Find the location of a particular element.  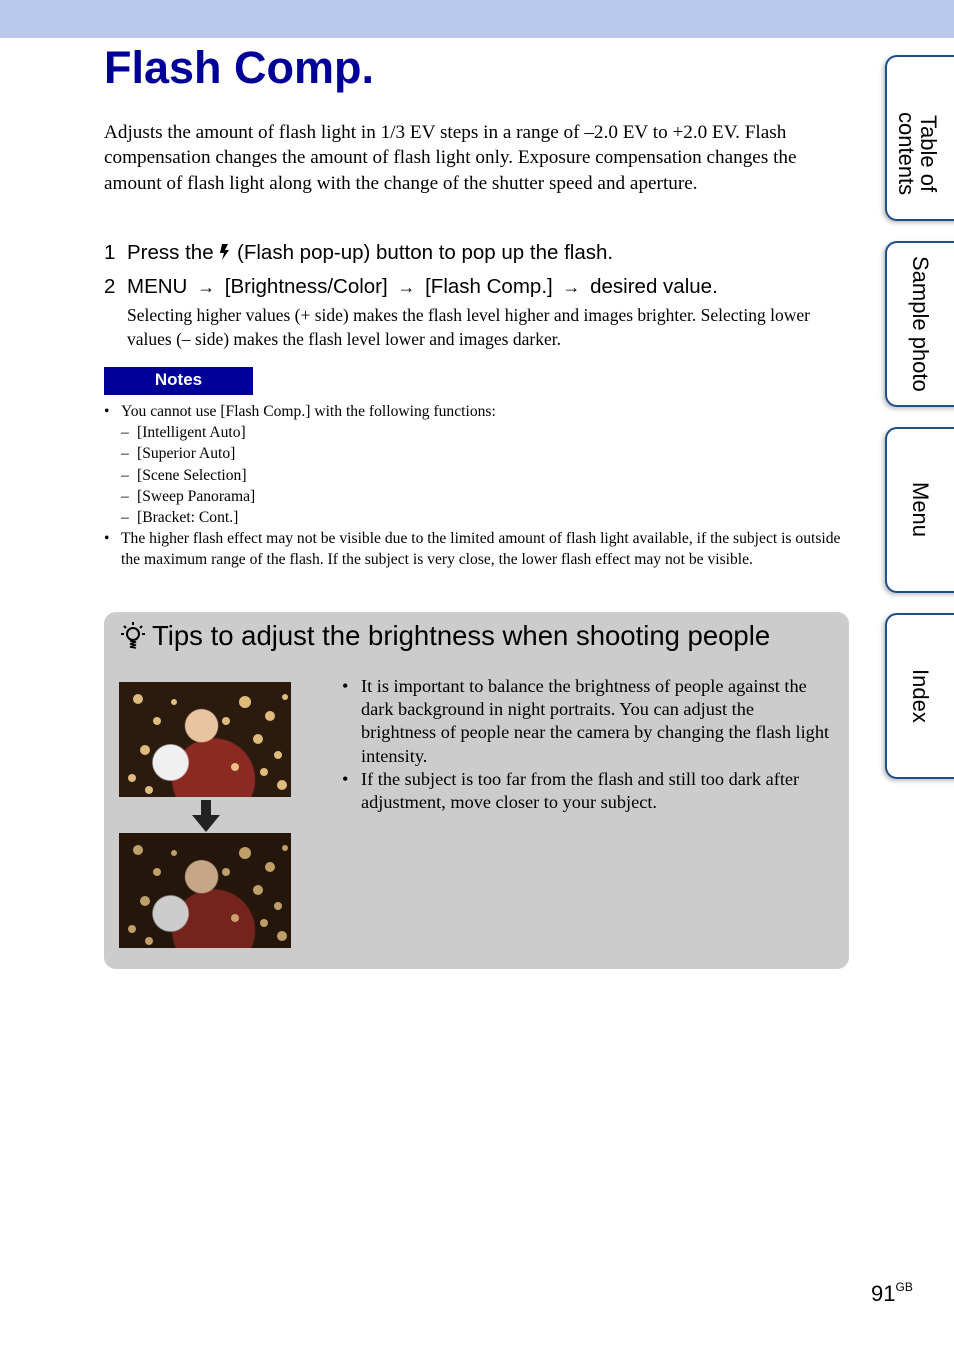

tab-menu: Menu is located at coordinates (919, 510).